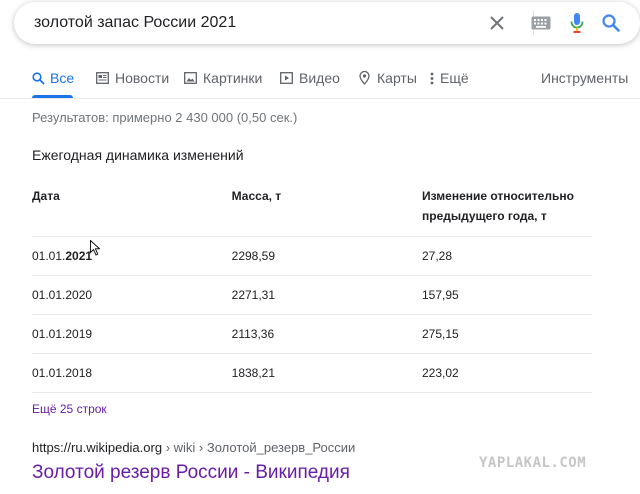 The width and height of the screenshot is (640, 494). What do you see at coordinates (327, 23) in the screenshot?
I see `search-box: золотой запас России 2021` at bounding box center [327, 23].